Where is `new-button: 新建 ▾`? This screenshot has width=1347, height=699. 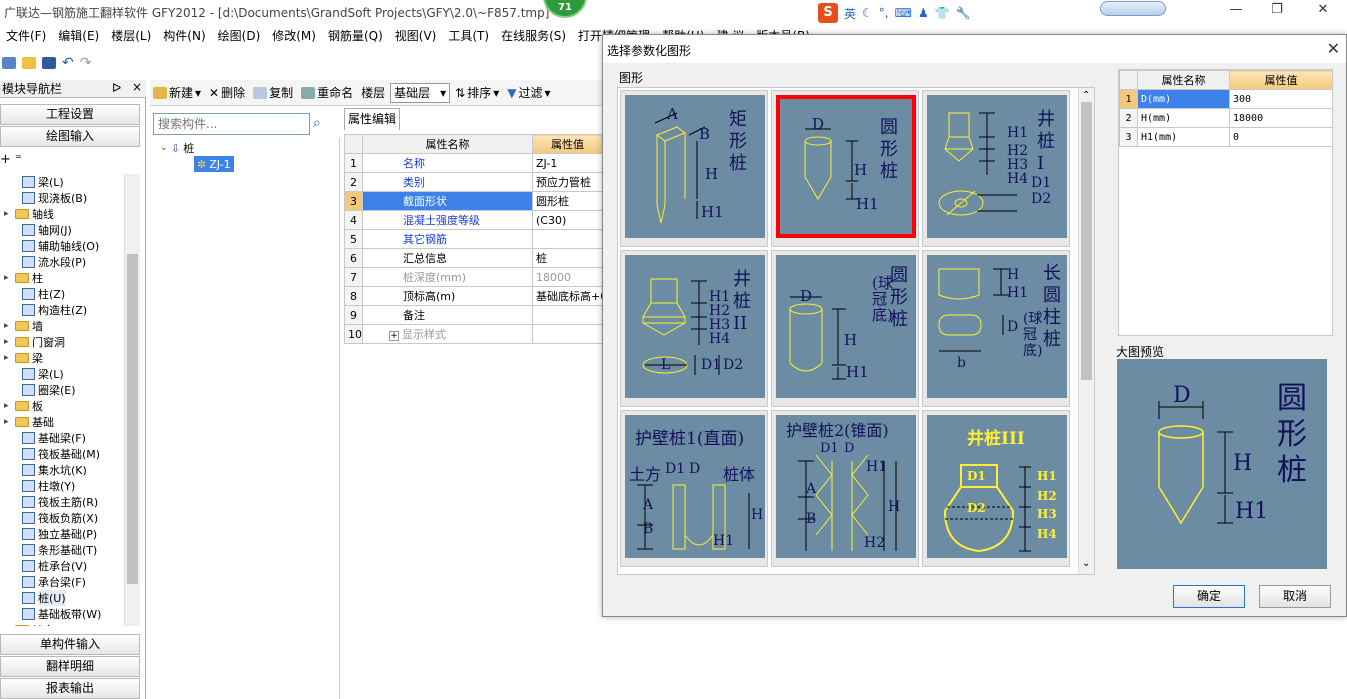 new-button: 新建 ▾ is located at coordinates (177, 92).